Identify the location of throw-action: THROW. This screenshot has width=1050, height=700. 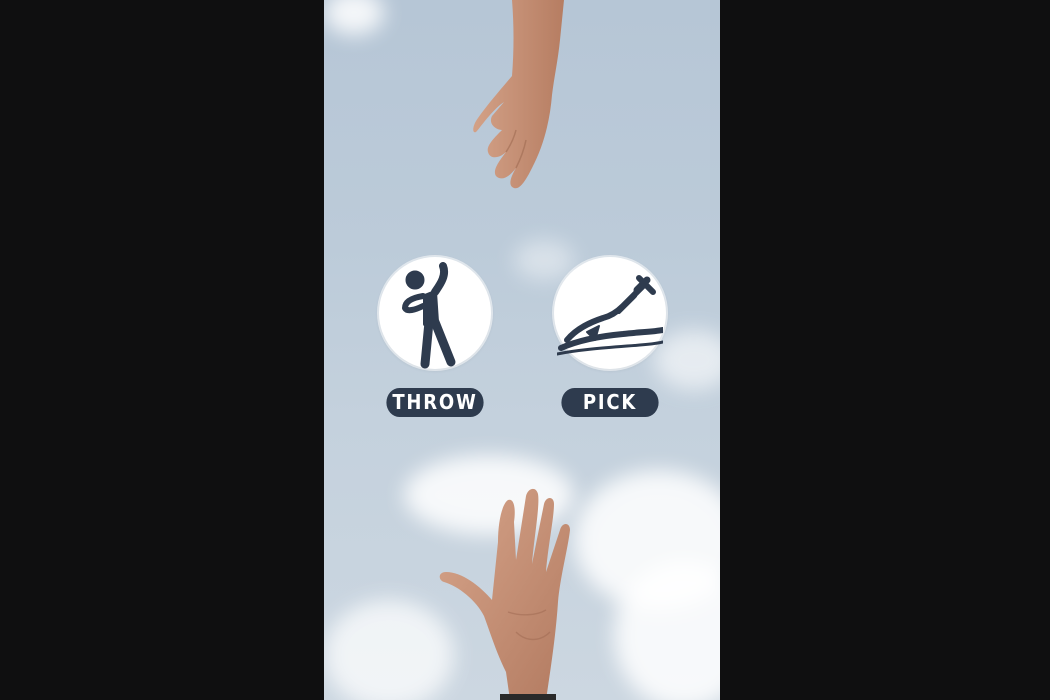
(435, 337).